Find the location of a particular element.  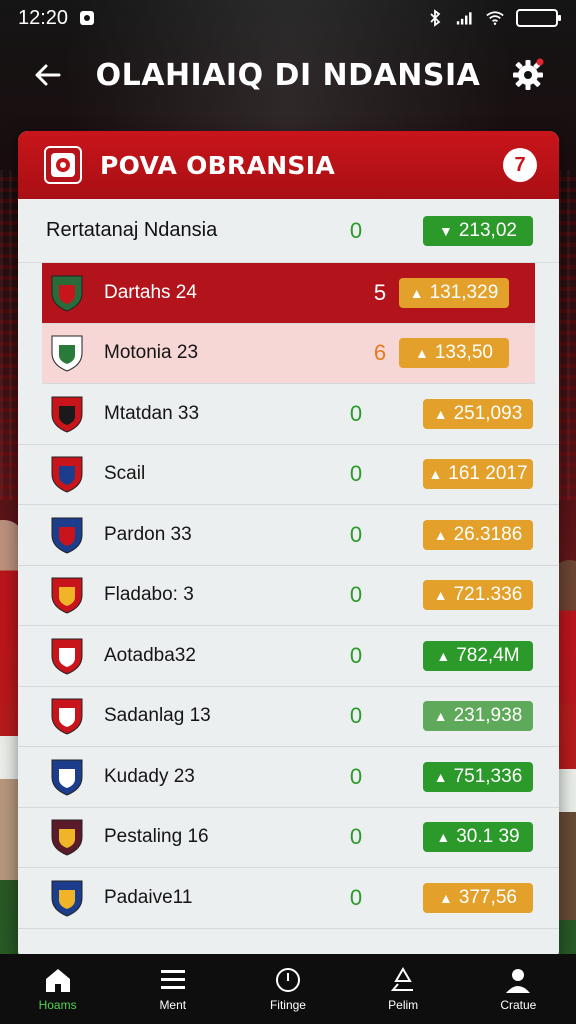

value-pill: ▲ 131,329 is located at coordinates (454, 292).